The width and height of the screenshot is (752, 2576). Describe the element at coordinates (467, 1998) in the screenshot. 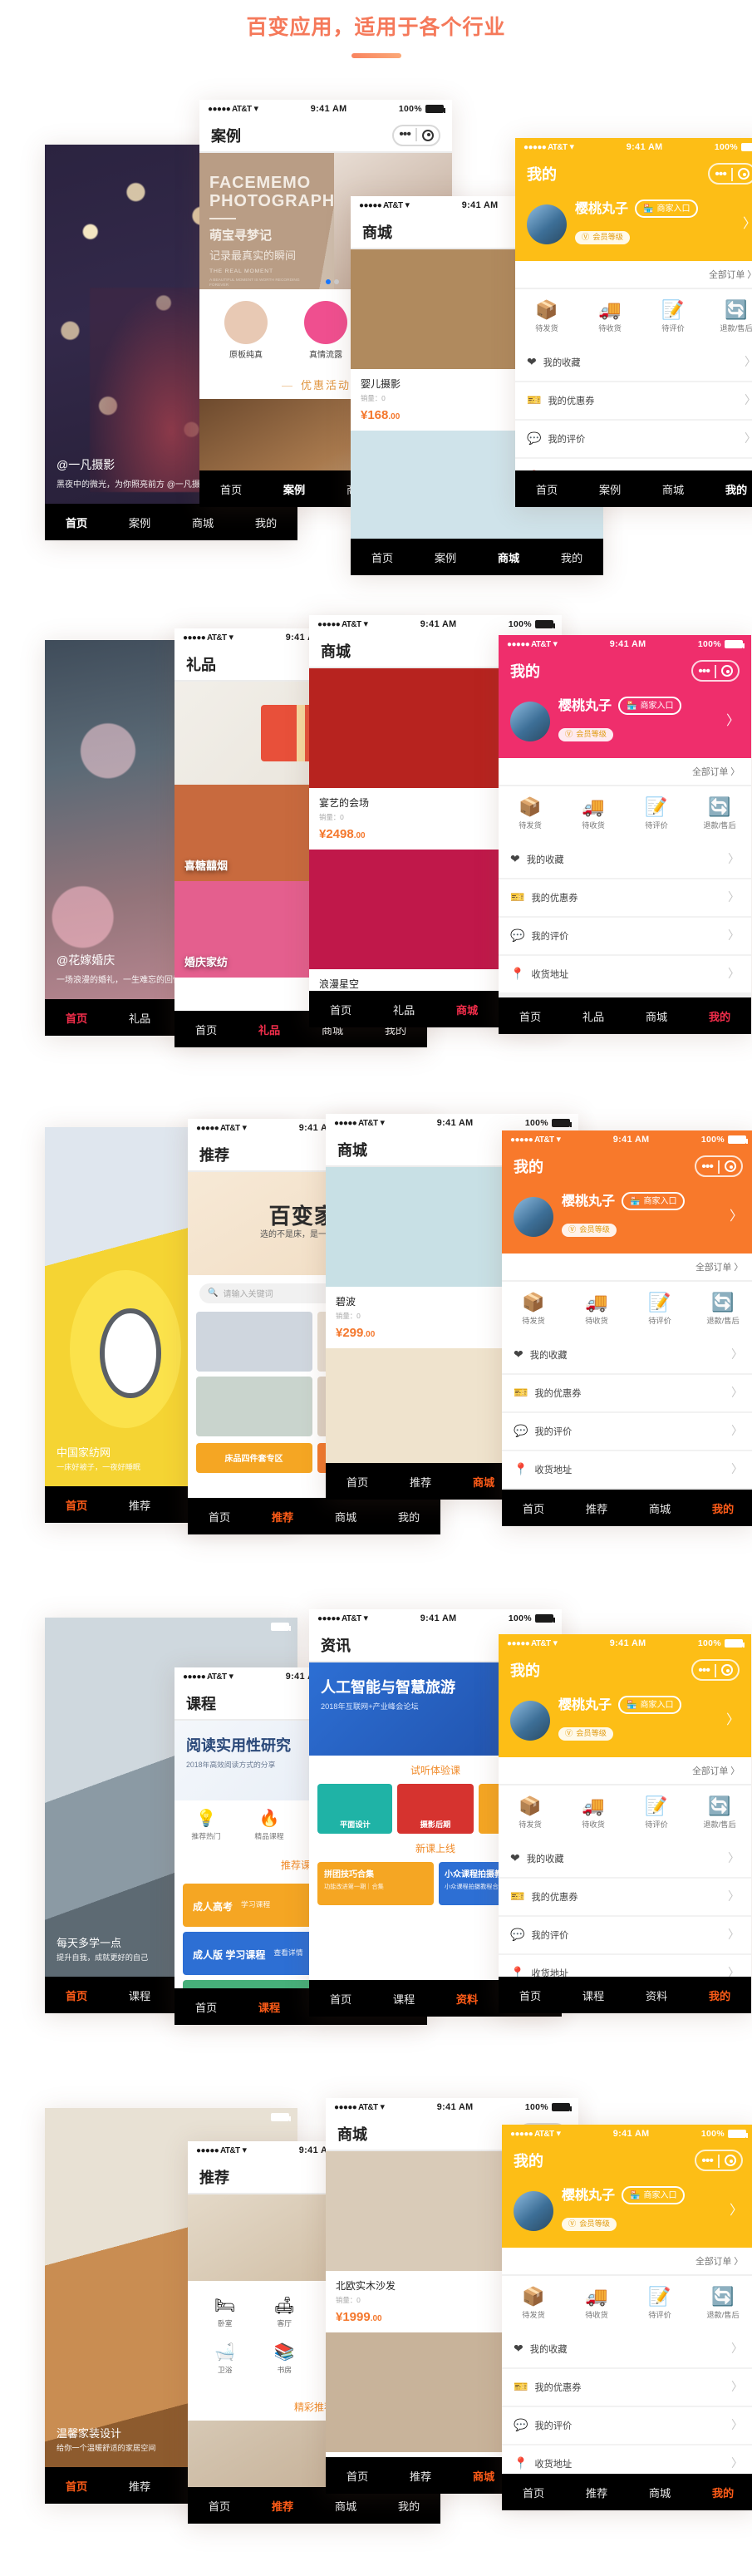

I see `tab-item-2: 资料` at that location.